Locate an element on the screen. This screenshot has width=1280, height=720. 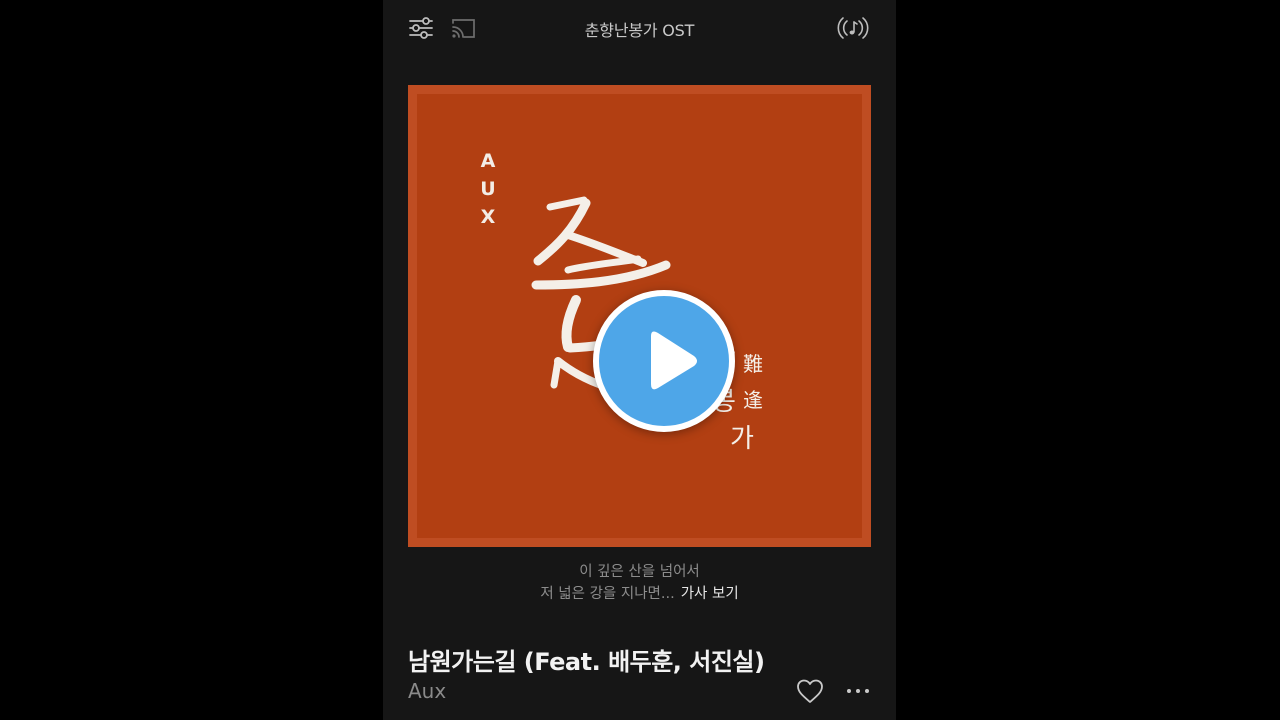
live-music-icon is located at coordinates (853, 28).